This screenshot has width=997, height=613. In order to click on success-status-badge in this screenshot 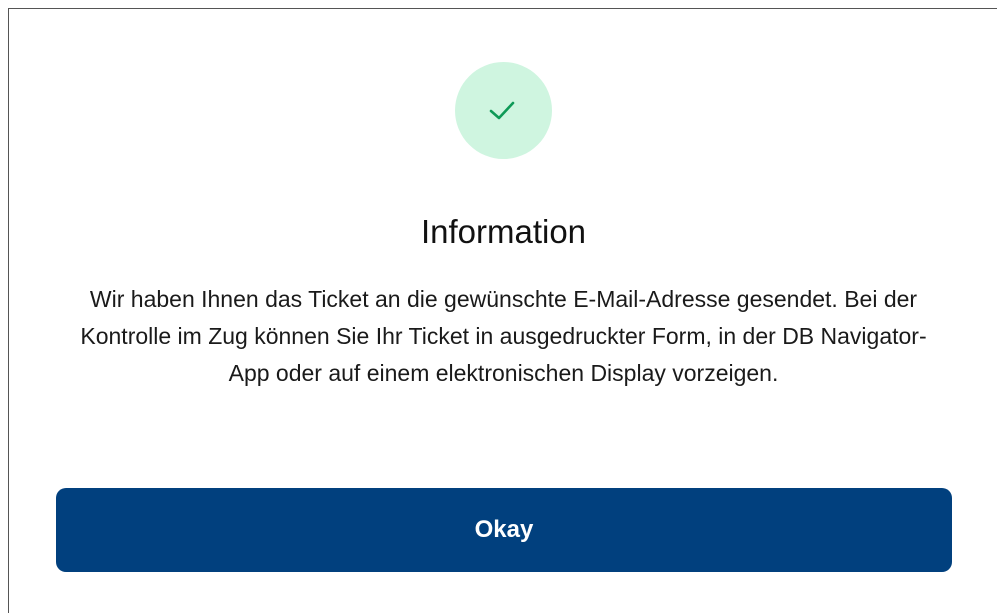, I will do `click(503, 110)`.